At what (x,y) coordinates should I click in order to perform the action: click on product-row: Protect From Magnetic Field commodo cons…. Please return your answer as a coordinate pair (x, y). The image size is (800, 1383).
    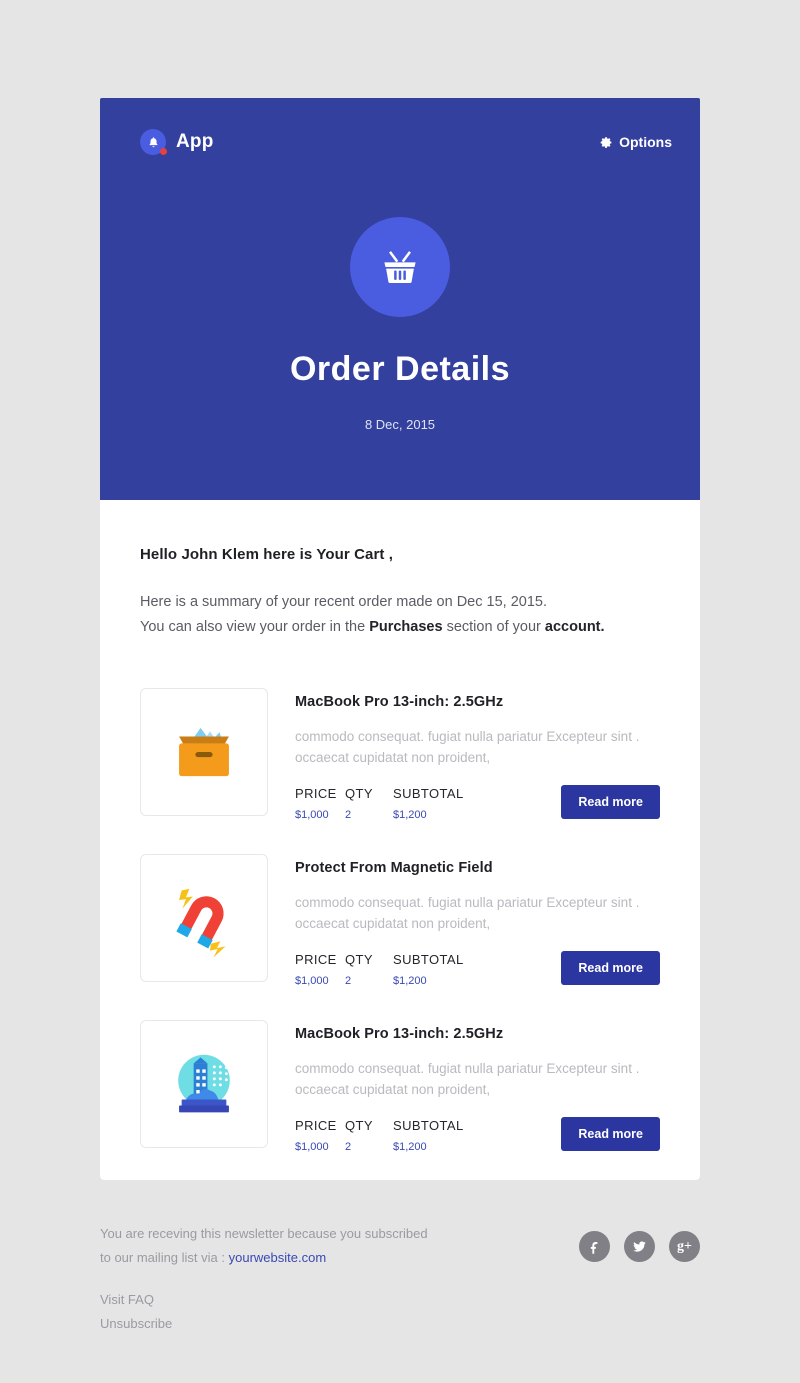
    Looking at the image, I should click on (400, 920).